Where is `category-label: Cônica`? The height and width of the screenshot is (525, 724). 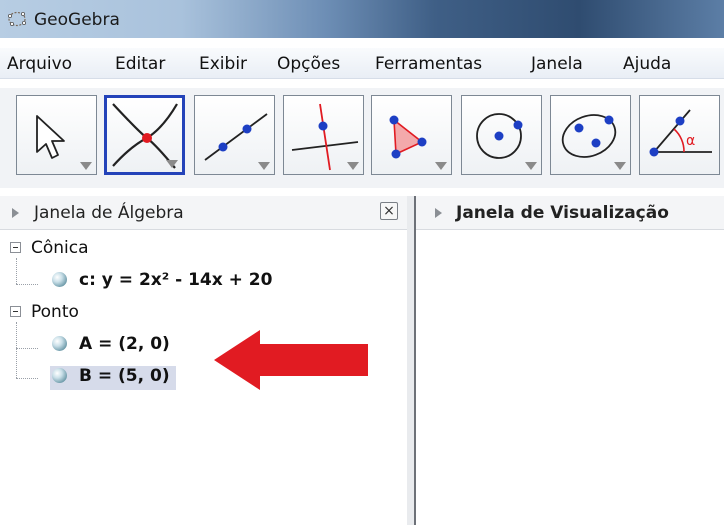 category-label: Cônica is located at coordinates (60, 248).